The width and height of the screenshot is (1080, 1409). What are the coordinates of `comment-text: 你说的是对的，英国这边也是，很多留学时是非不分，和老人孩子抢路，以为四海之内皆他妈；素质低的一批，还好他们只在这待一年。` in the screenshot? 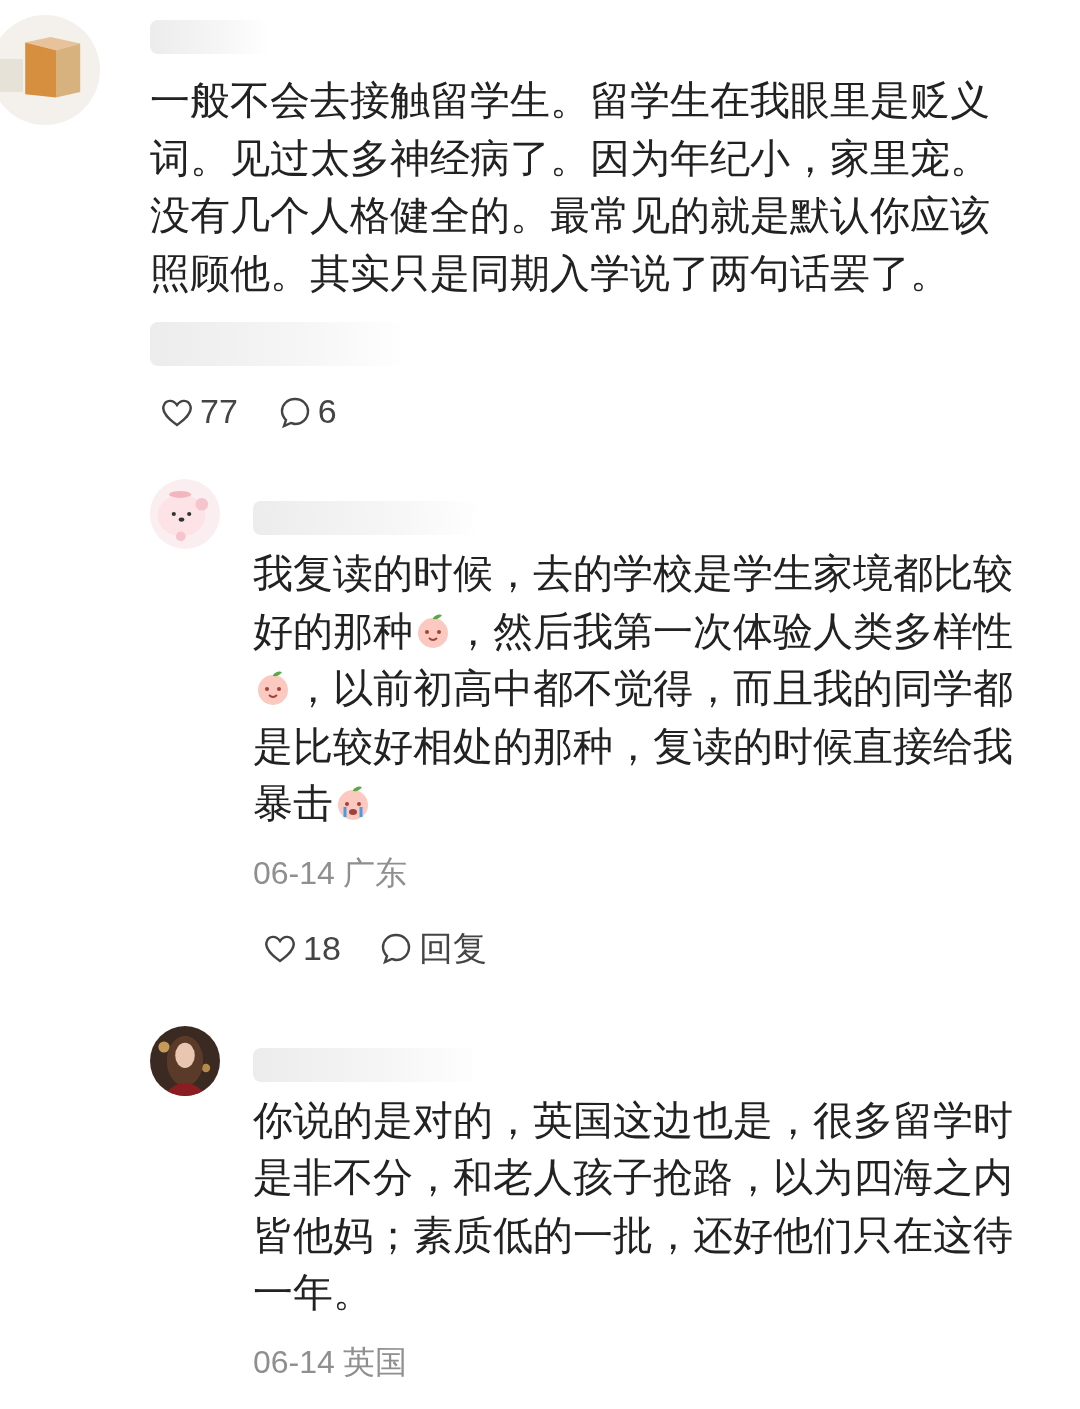 It's located at (633, 1205).